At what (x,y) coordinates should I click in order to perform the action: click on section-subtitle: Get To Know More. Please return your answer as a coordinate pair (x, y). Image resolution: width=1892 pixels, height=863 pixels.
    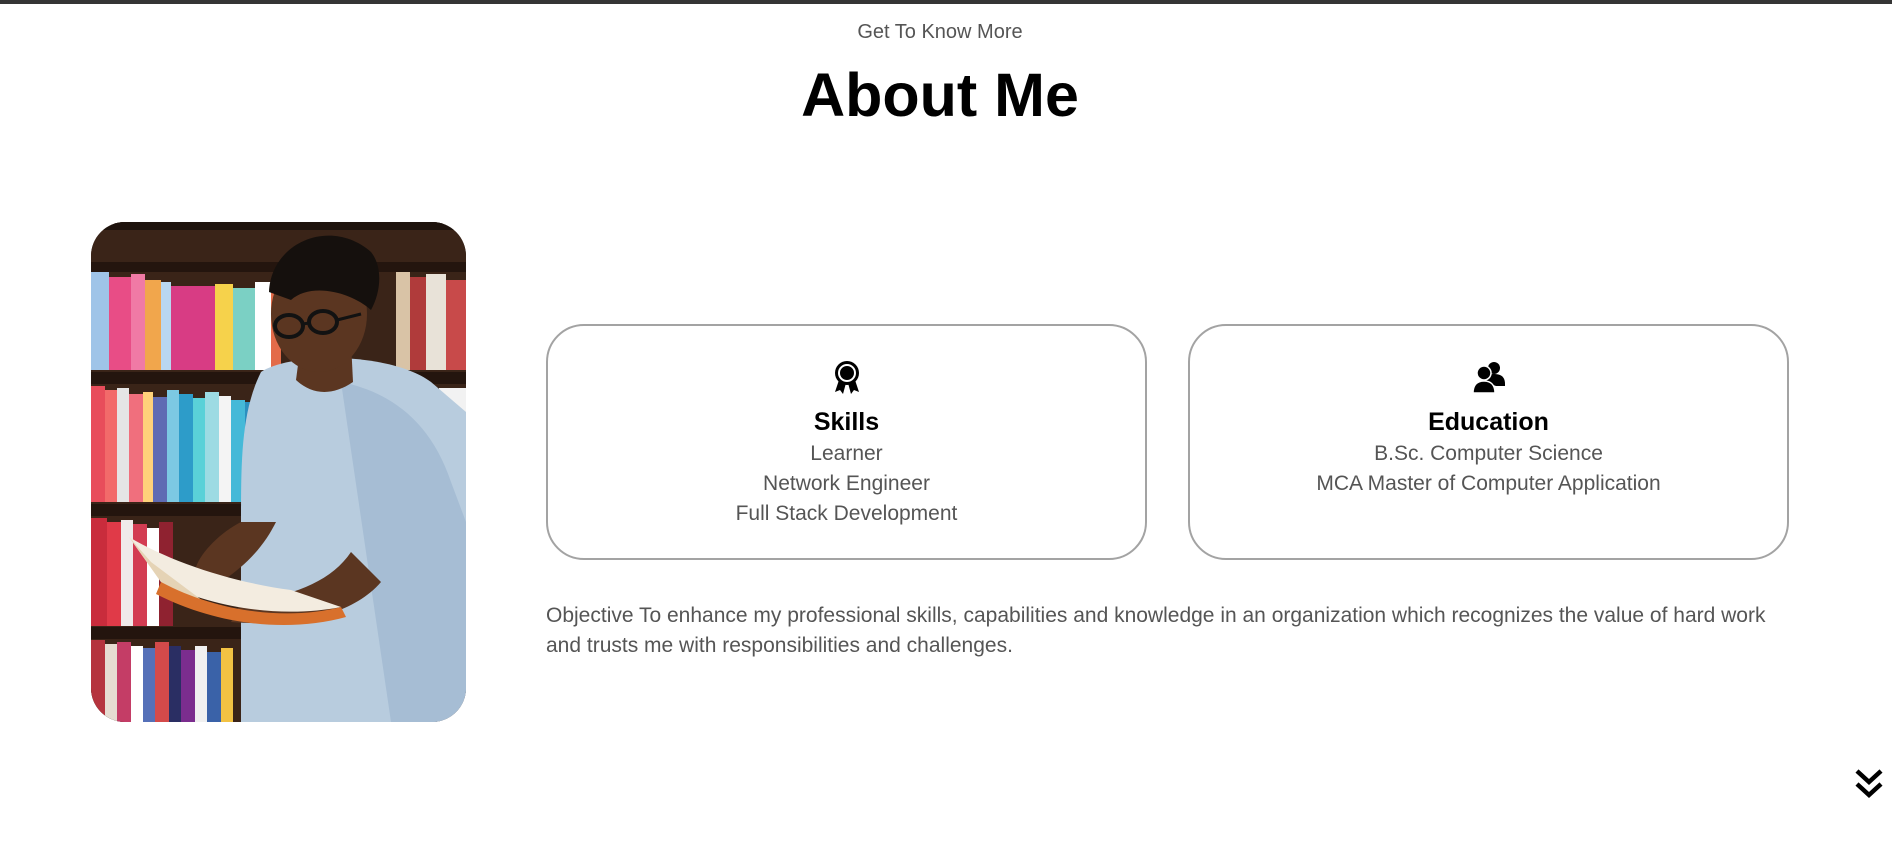
    Looking at the image, I should click on (940, 32).